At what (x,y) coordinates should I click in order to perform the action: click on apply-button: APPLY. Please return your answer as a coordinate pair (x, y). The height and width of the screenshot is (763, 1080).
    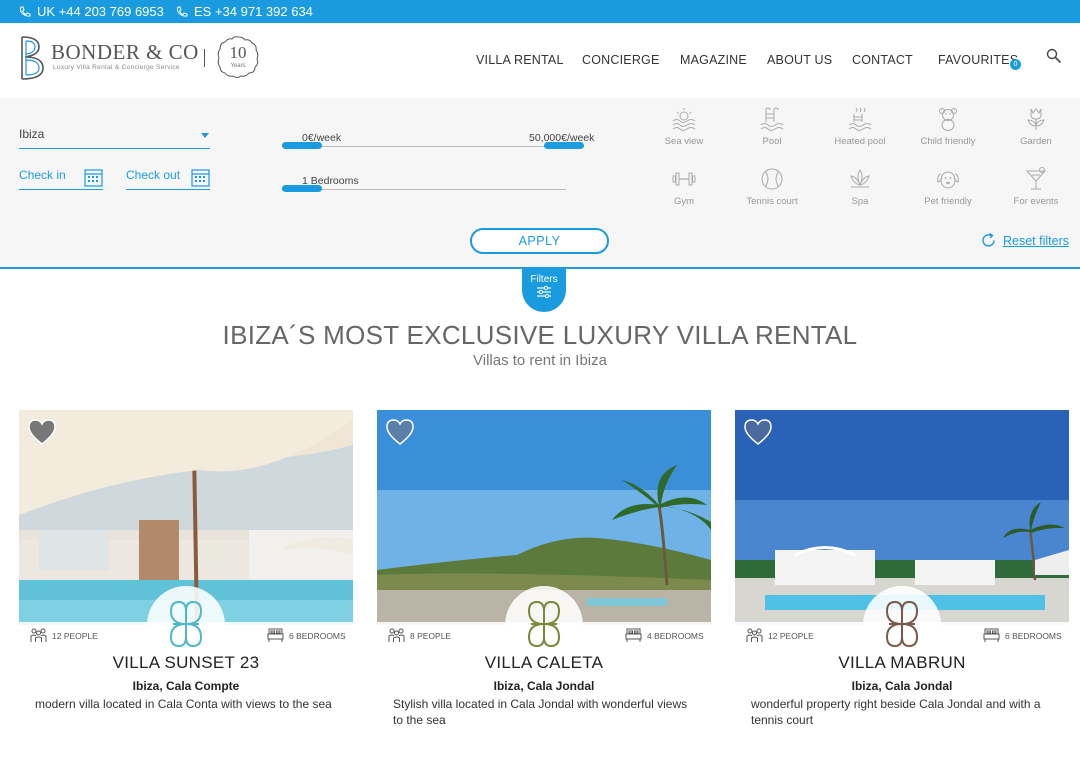
    Looking at the image, I should click on (539, 241).